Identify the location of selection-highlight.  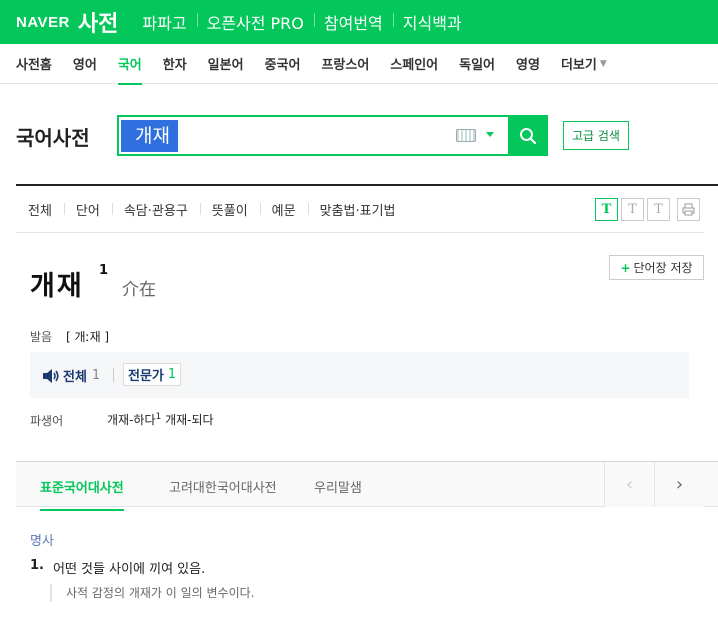
(149, 136).